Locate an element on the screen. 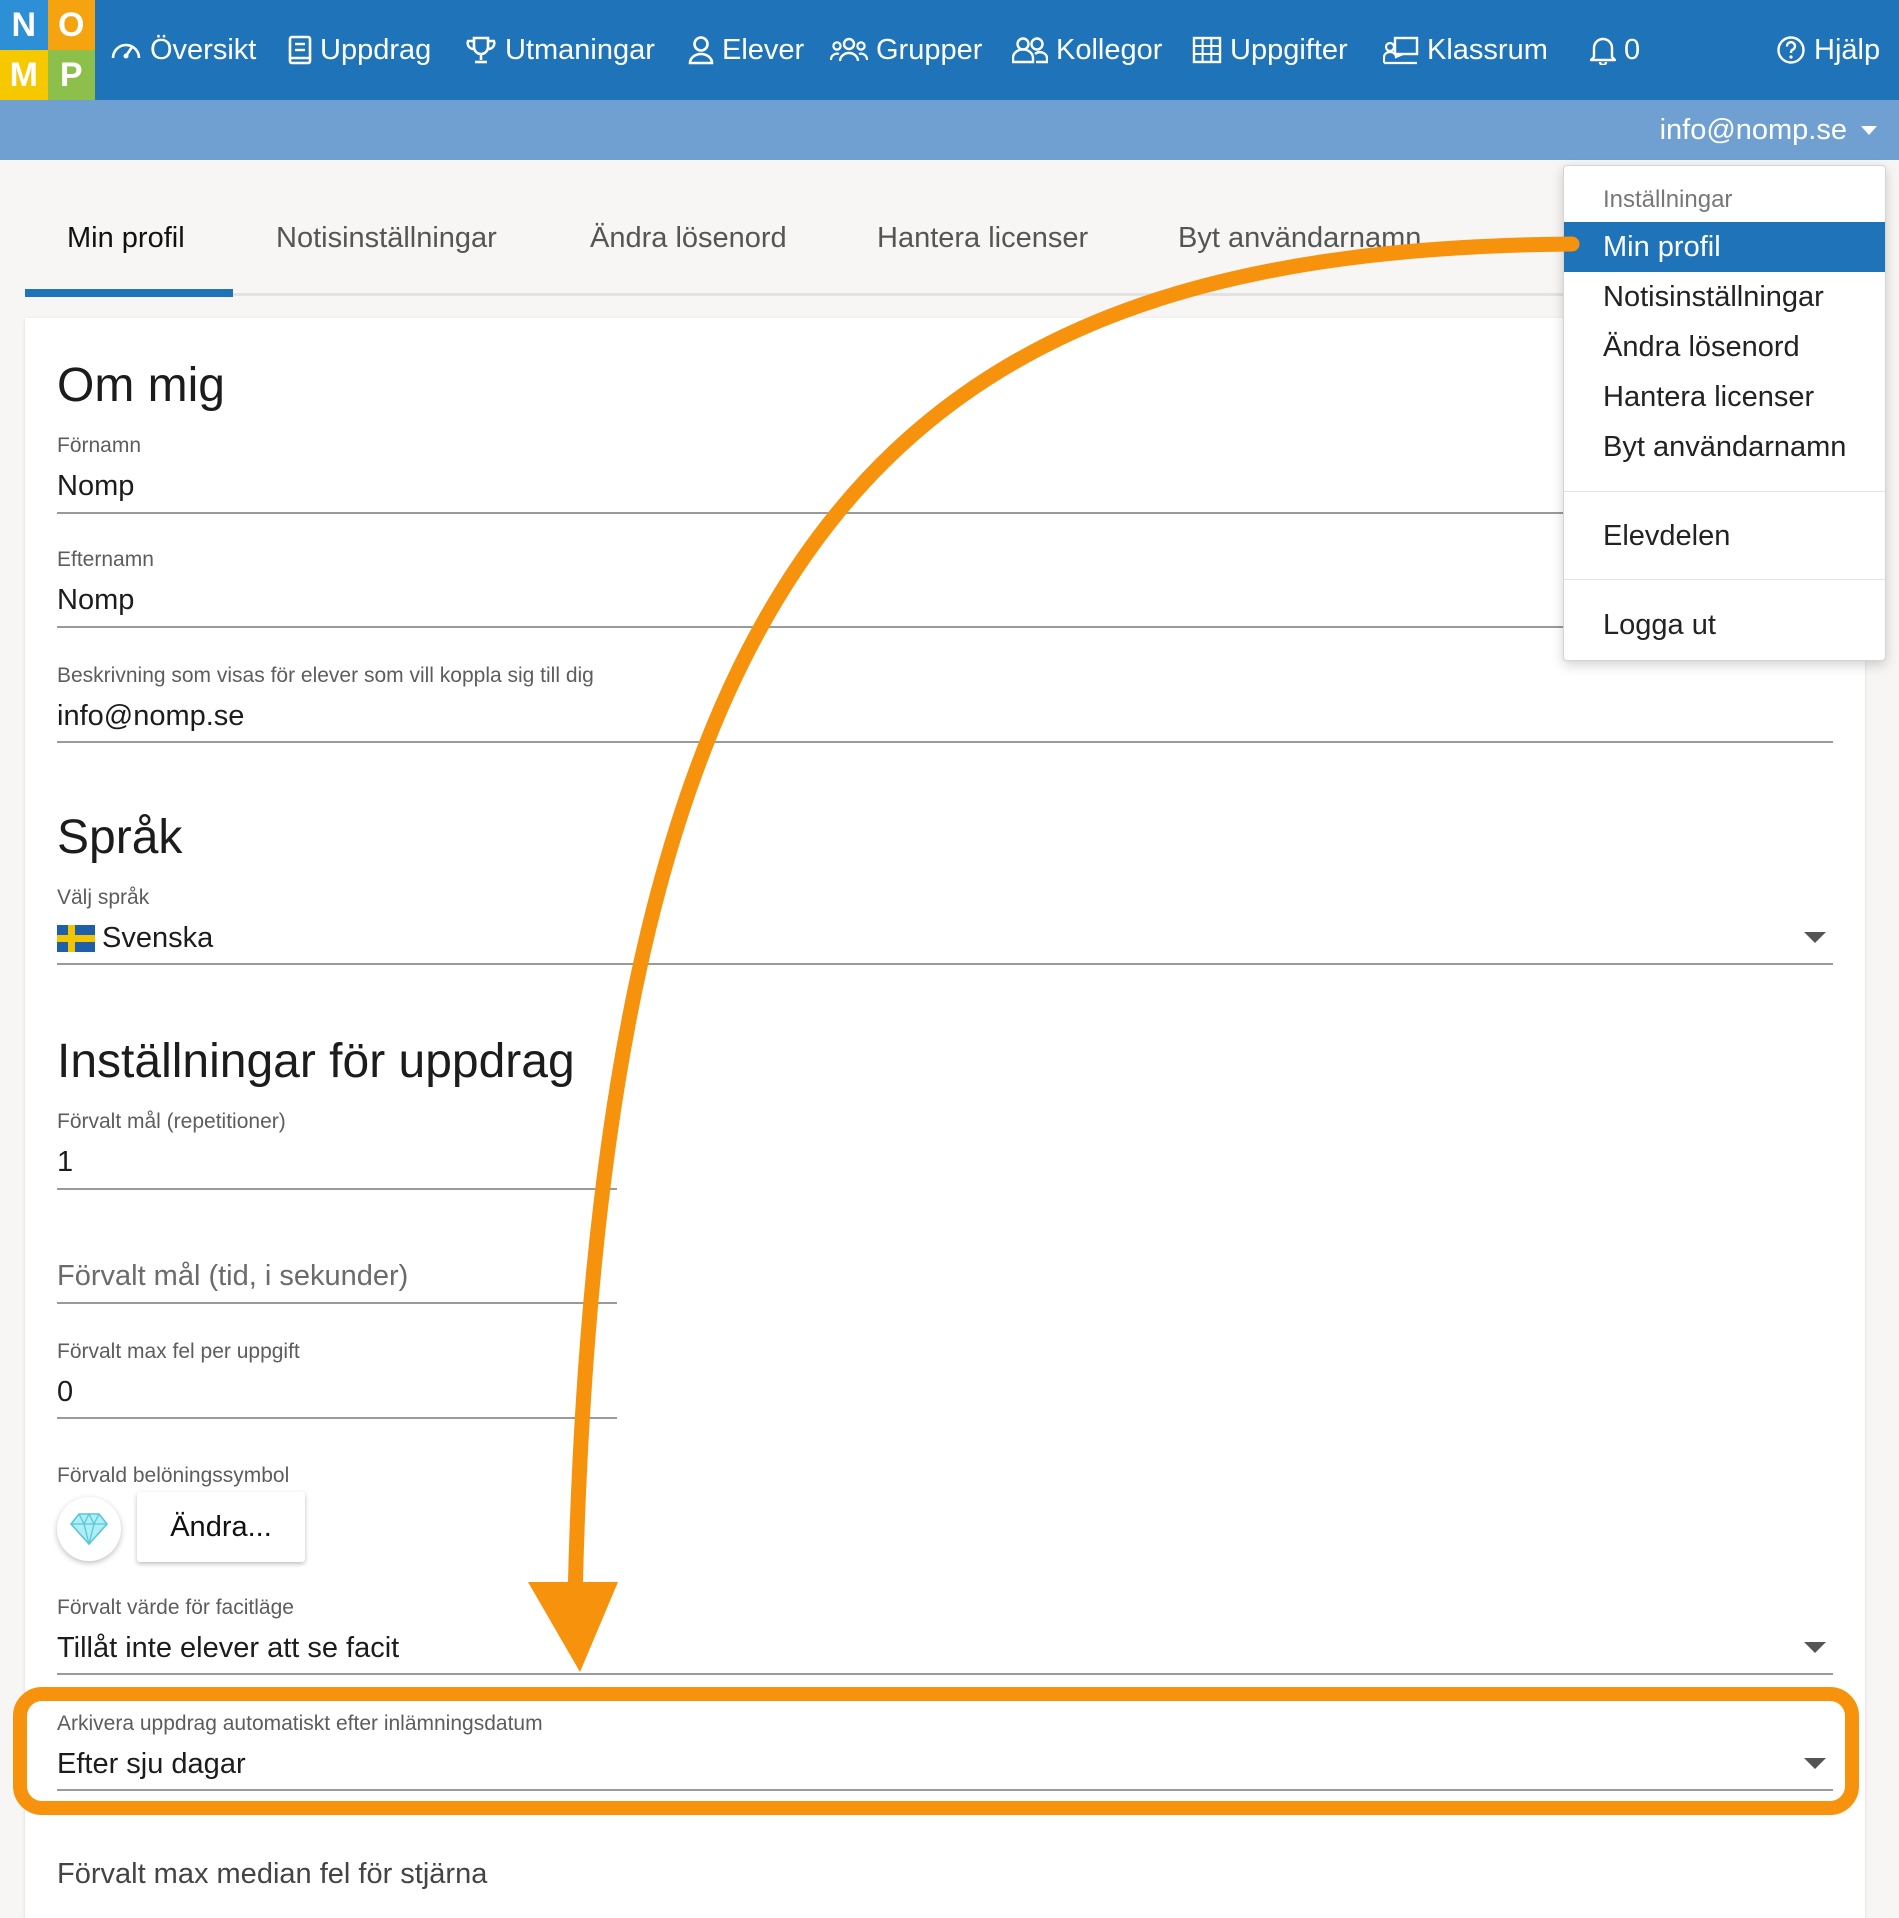 The width and height of the screenshot is (1899, 1918). logo-letter: O is located at coordinates (71, 25).